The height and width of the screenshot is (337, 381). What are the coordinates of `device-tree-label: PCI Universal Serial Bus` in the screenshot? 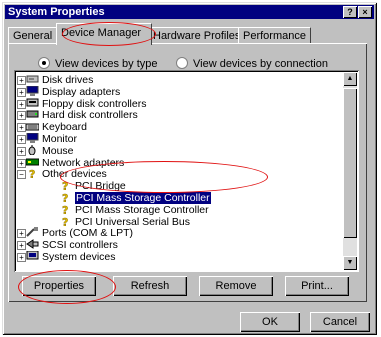 It's located at (132, 221).